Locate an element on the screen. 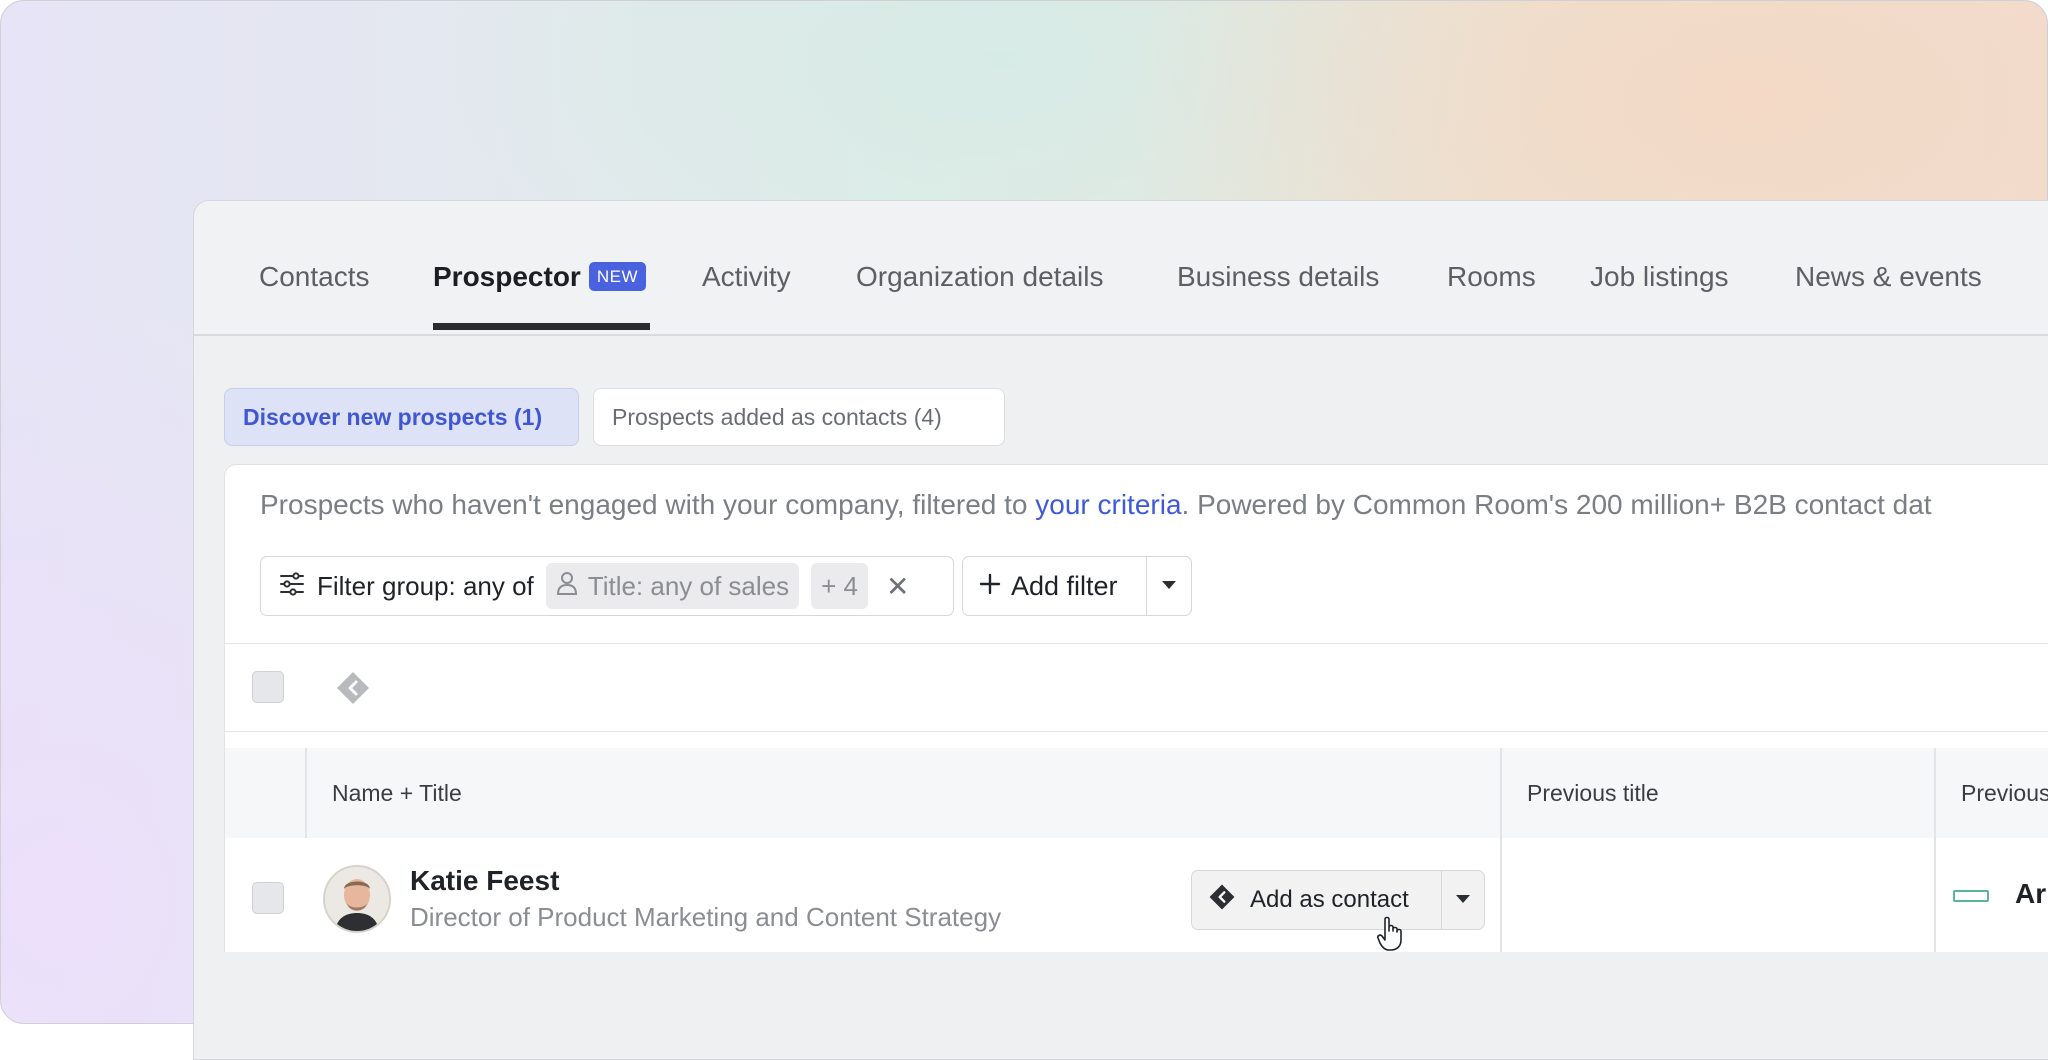  tab-news-events: News & events is located at coordinates (1888, 277).